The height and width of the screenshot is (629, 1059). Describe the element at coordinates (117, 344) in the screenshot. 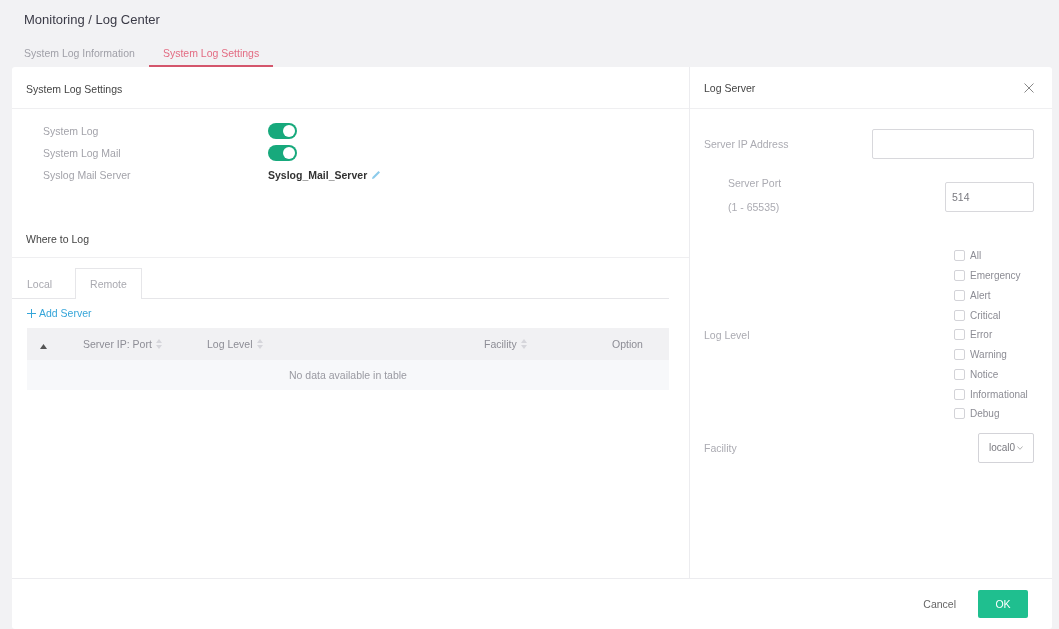

I see `column-header: Server IP: Port` at that location.